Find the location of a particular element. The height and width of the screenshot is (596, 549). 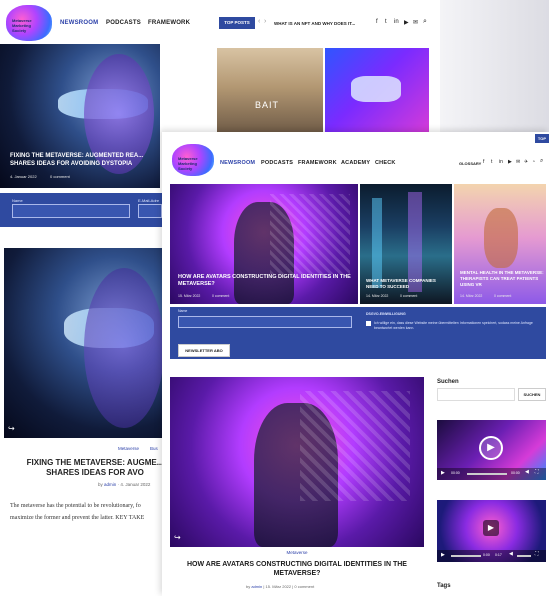

video-1-play-small-icon: ▶ is located at coordinates (443, 473).